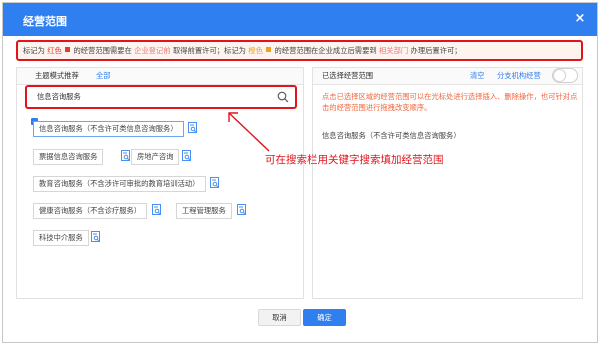  Describe the element at coordinates (209, 50) in the screenshot. I see `notice-text-3: 取得前置许可；标记为` at that location.